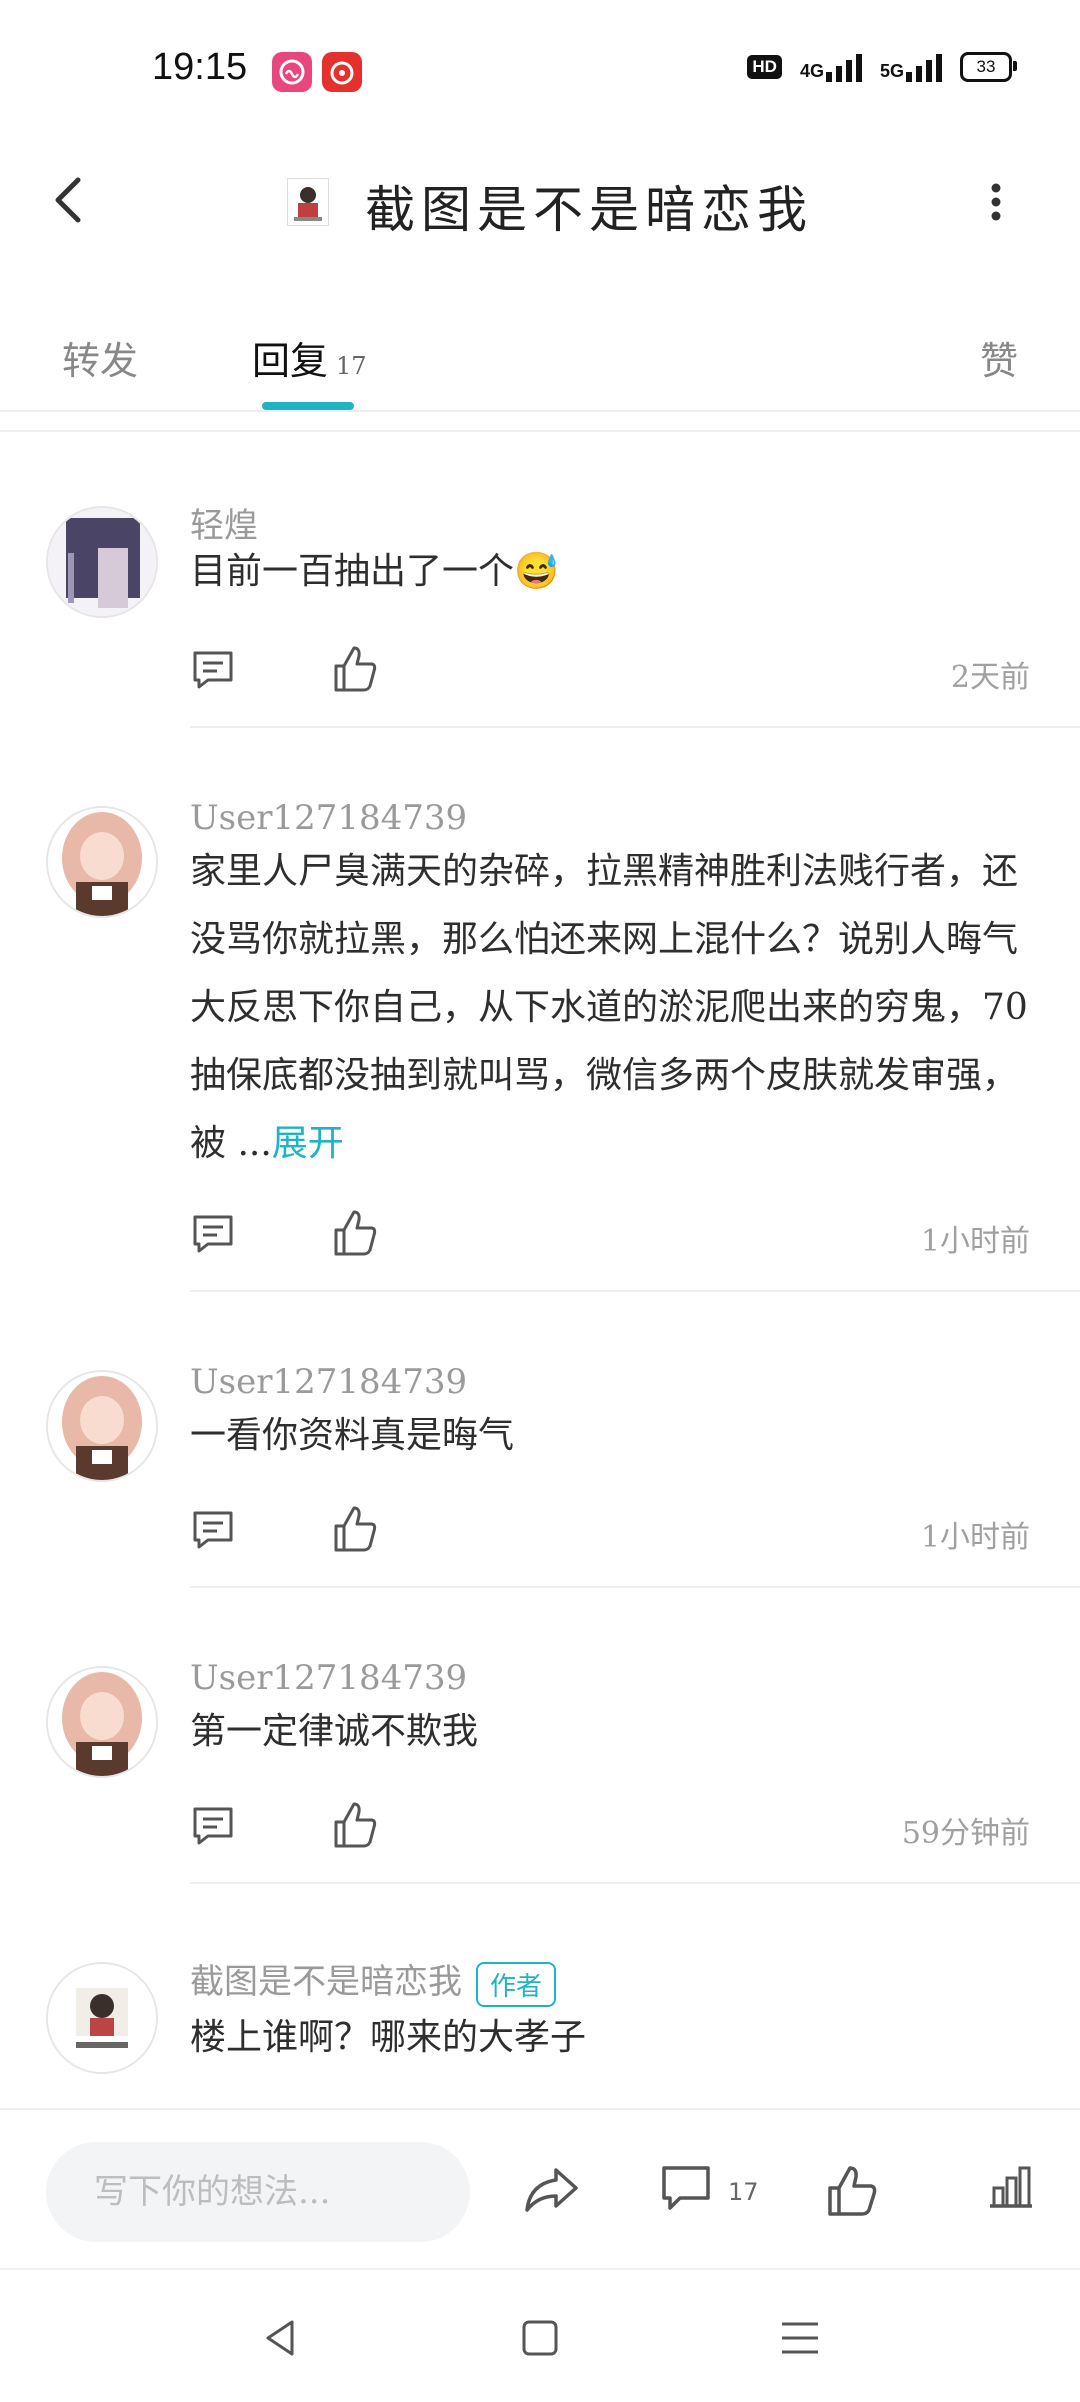 The height and width of the screenshot is (2402, 1080). Describe the element at coordinates (334, 1731) in the screenshot. I see `comment-text: 第一定律诚不欺我` at that location.